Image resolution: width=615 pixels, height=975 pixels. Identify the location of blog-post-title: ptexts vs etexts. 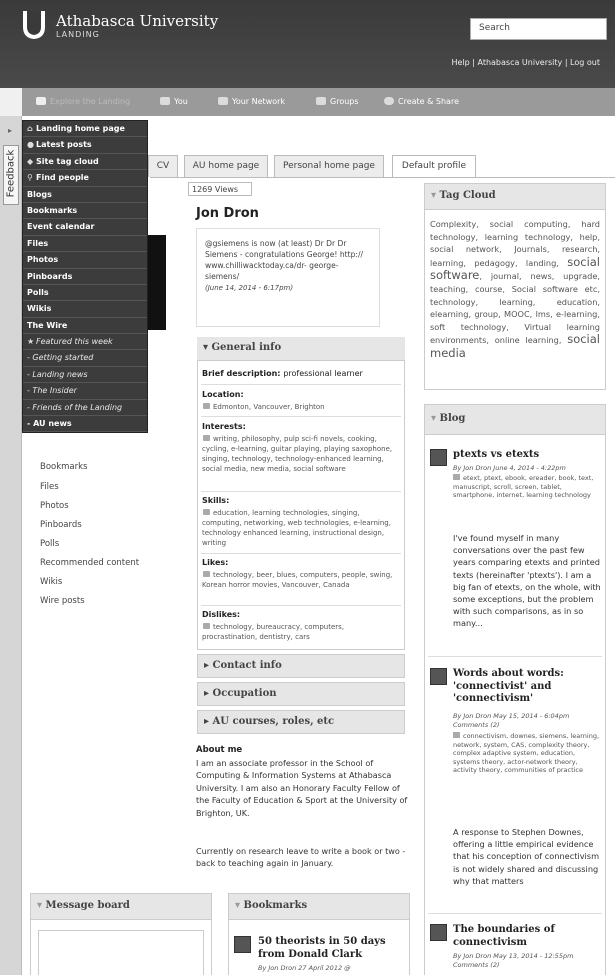
(528, 455).